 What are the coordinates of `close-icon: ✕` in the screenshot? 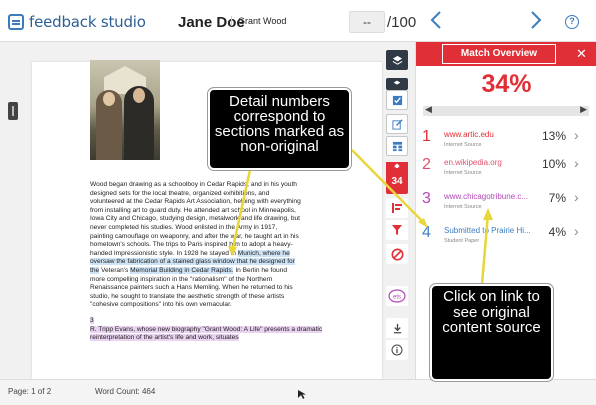 It's located at (581, 54).